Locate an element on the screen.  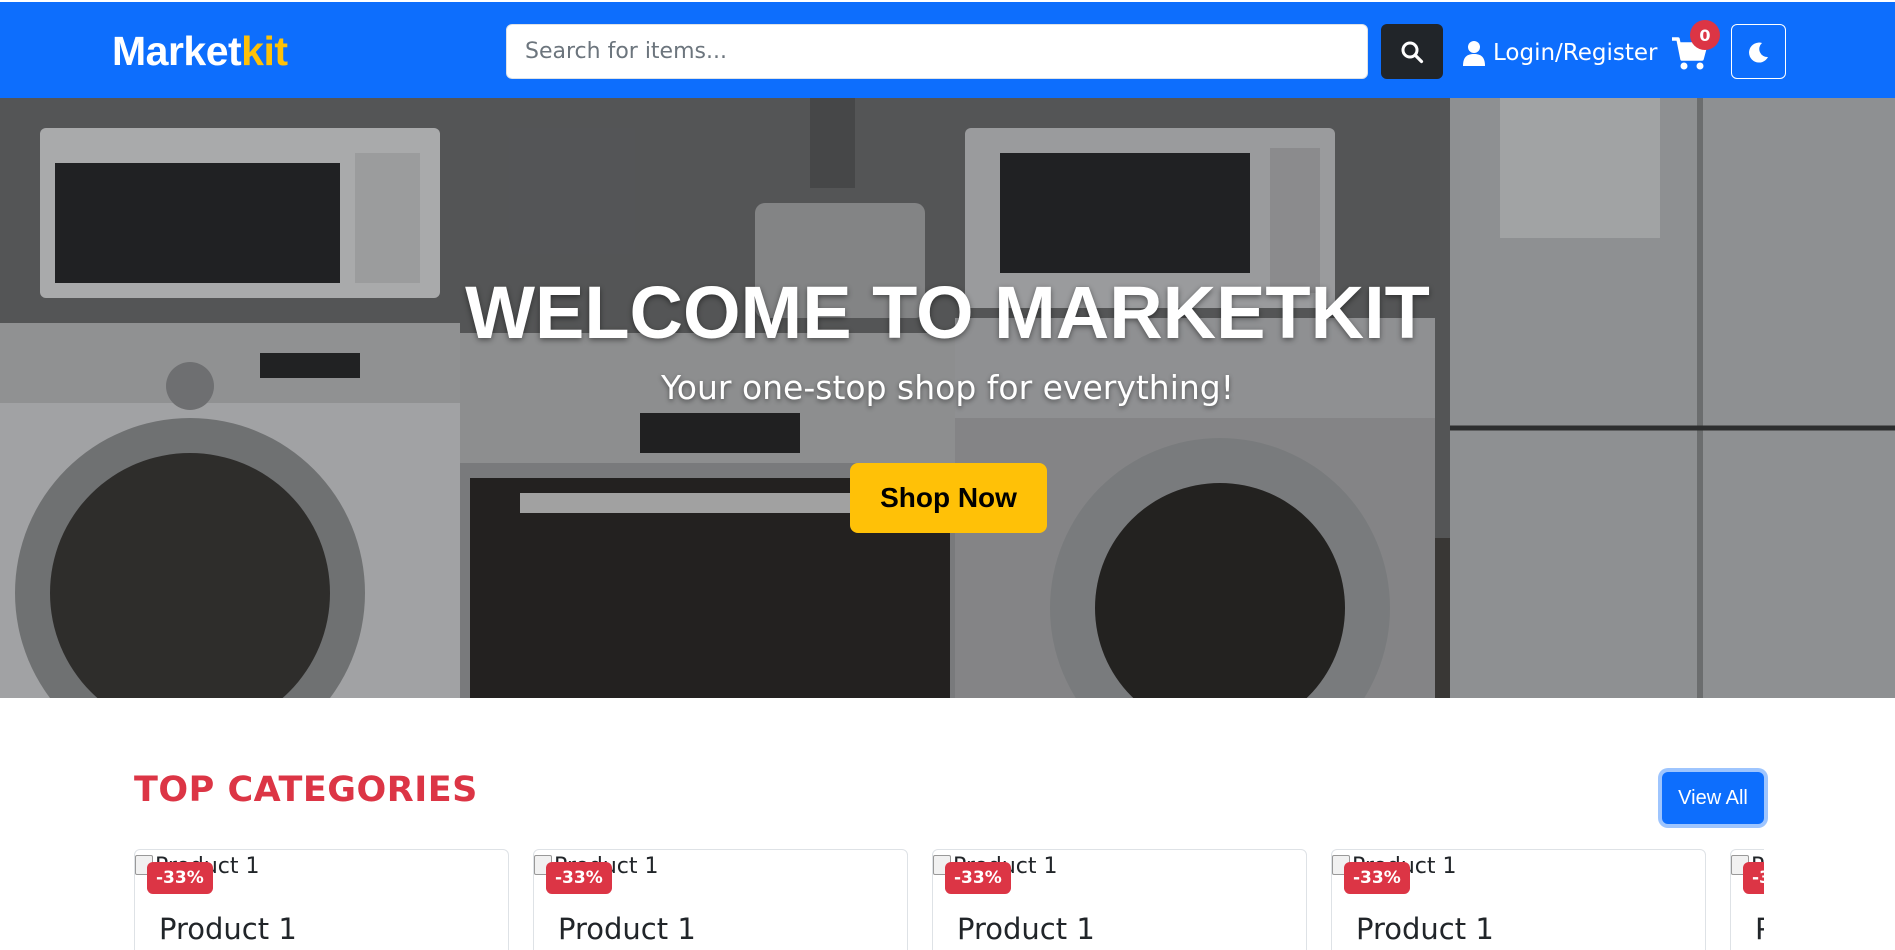
brand-logo: Marketkit is located at coordinates (200, 51).